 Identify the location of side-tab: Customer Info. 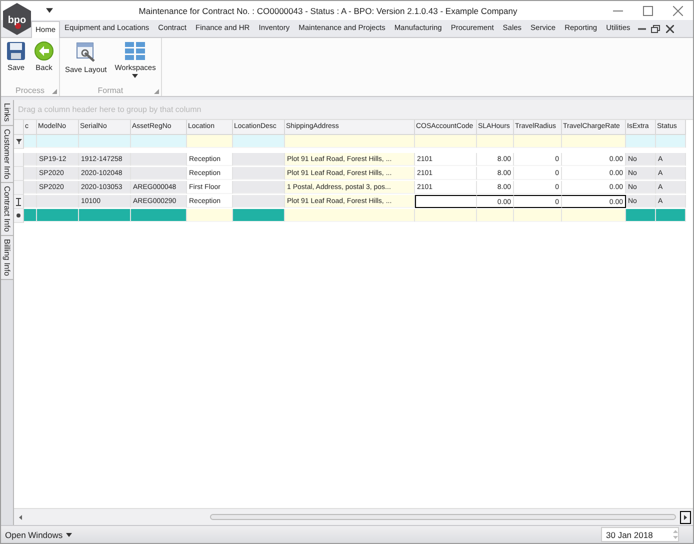
(7, 154).